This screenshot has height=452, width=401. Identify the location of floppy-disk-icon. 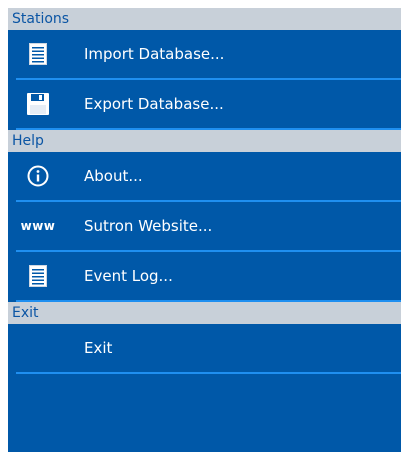
(38, 104).